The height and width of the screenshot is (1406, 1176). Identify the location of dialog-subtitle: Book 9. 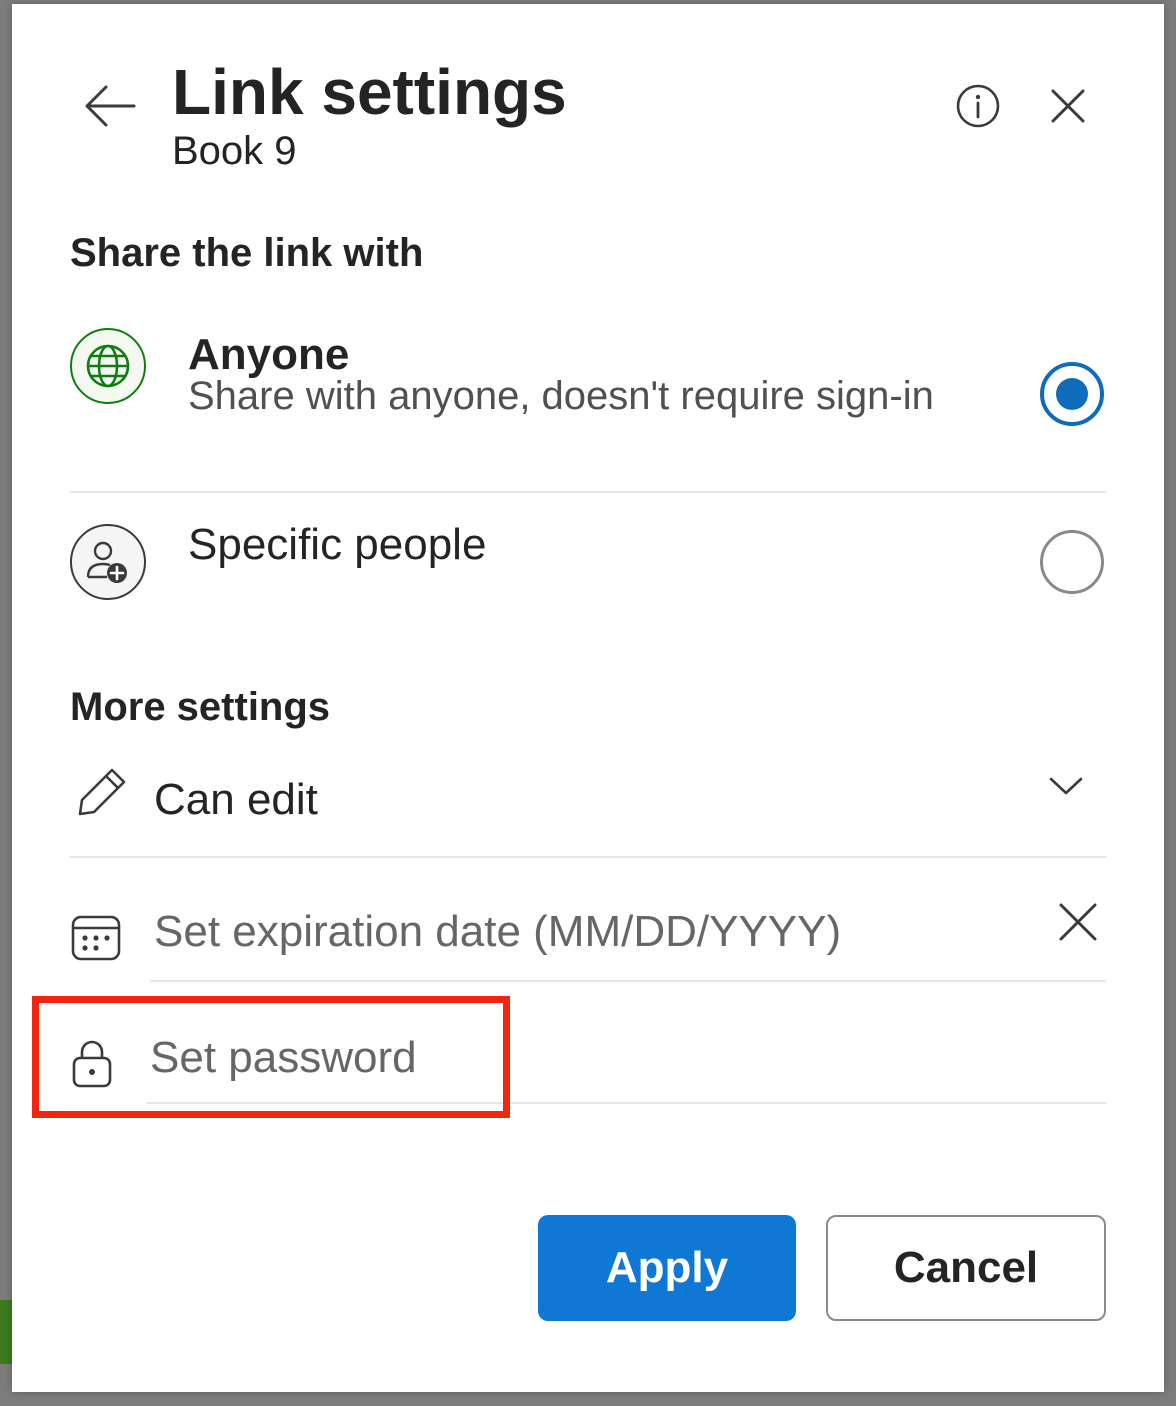
(234, 151).